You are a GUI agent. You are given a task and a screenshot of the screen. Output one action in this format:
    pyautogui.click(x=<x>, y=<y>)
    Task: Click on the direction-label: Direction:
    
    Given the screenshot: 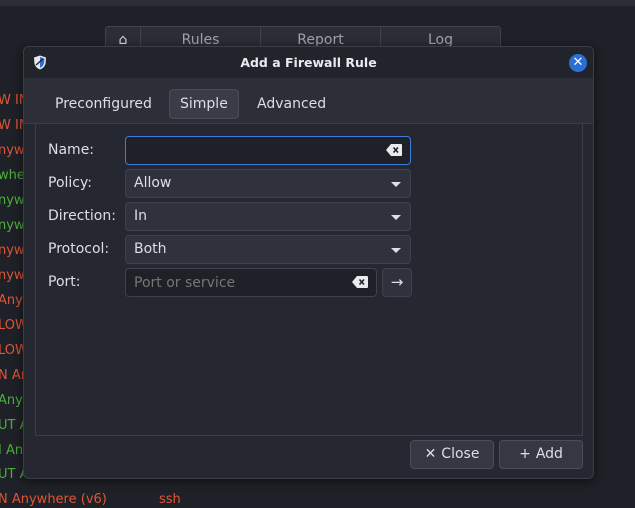 What is the action you would take?
    pyautogui.click(x=82, y=216)
    